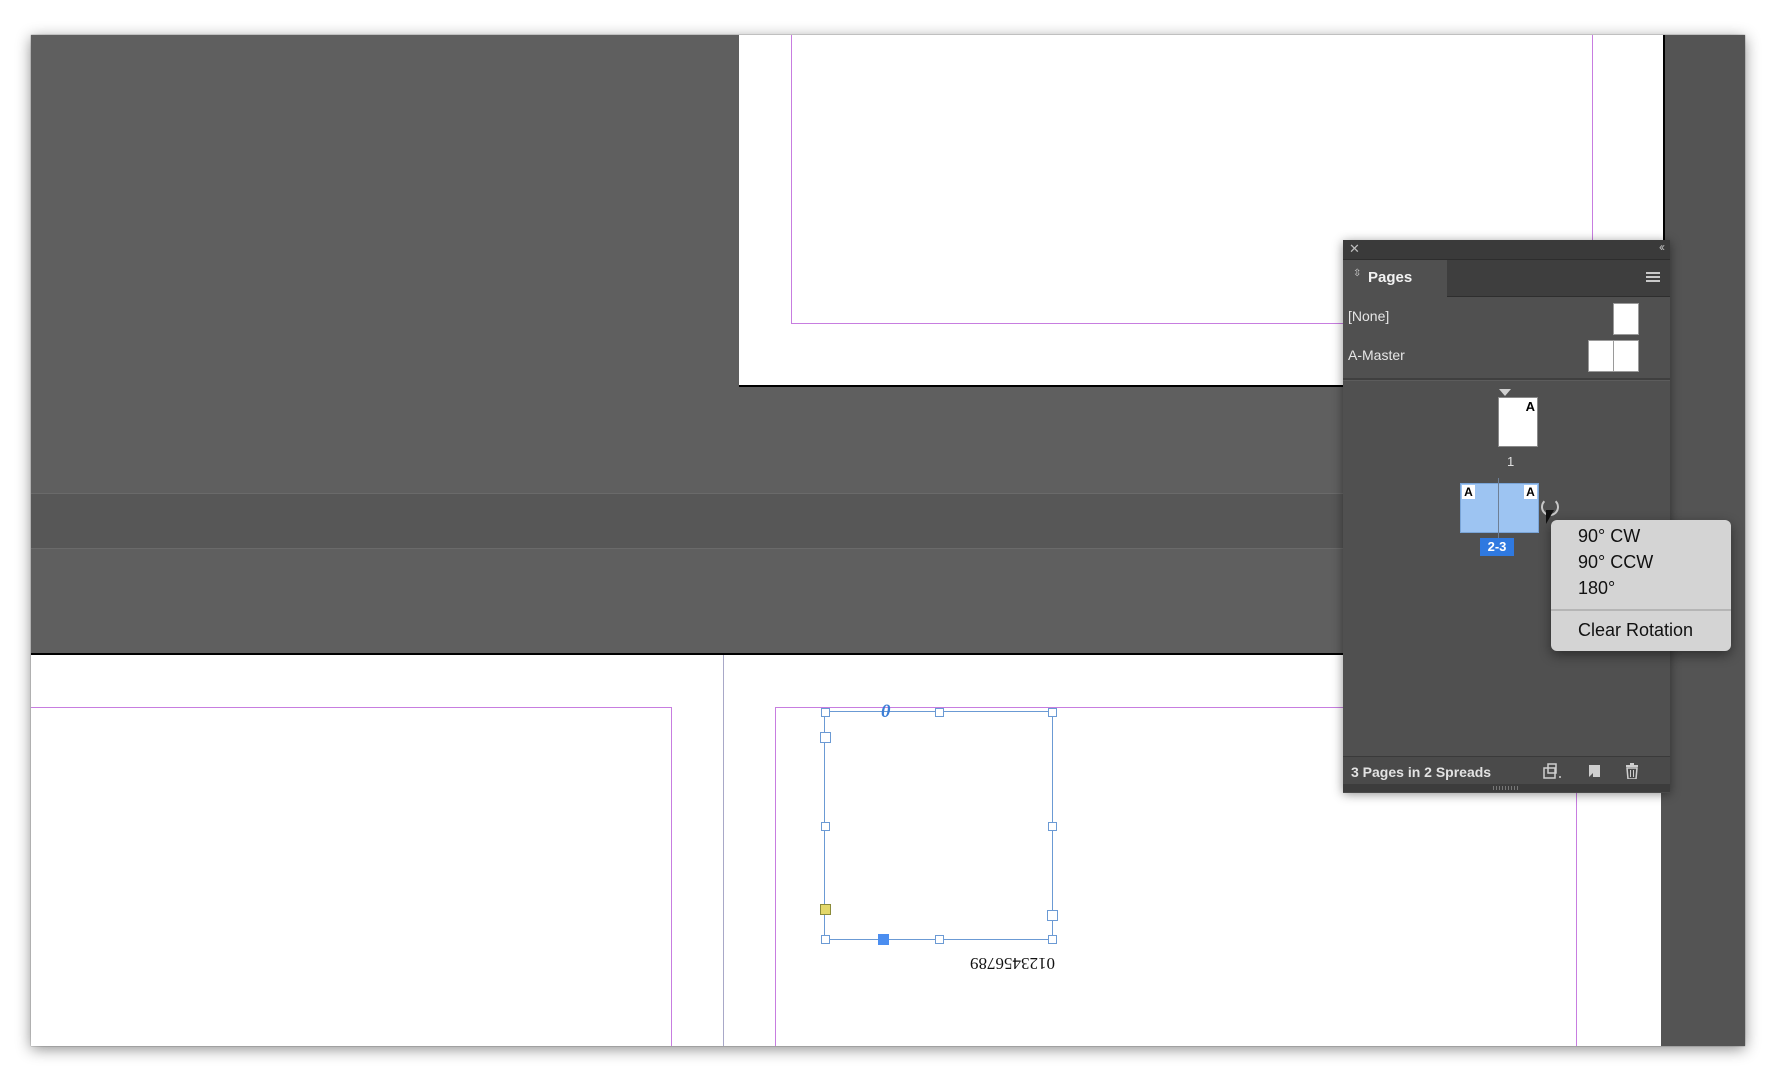 This screenshot has height=1080, width=1773. Describe the element at coordinates (825, 909) in the screenshot. I see `corner-options-handle` at that location.